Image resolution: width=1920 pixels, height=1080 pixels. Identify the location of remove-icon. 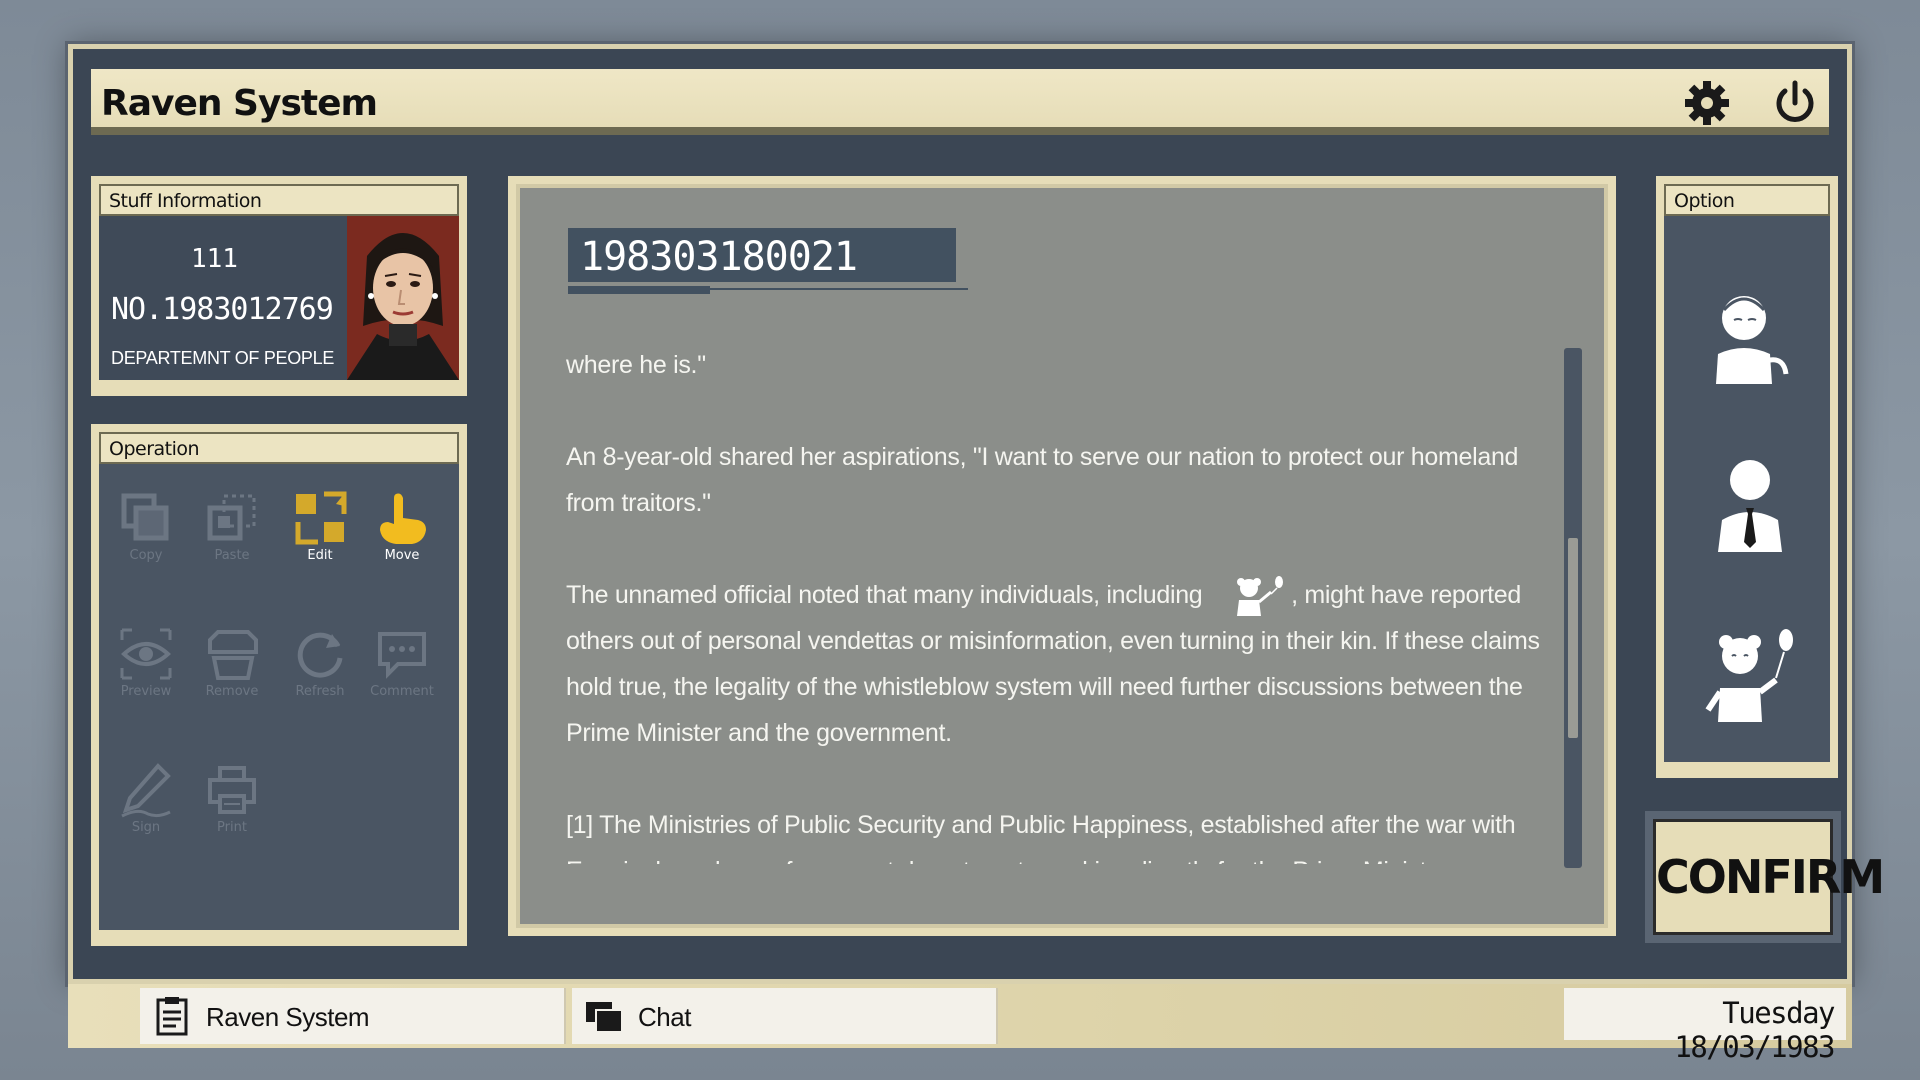
(233, 655).